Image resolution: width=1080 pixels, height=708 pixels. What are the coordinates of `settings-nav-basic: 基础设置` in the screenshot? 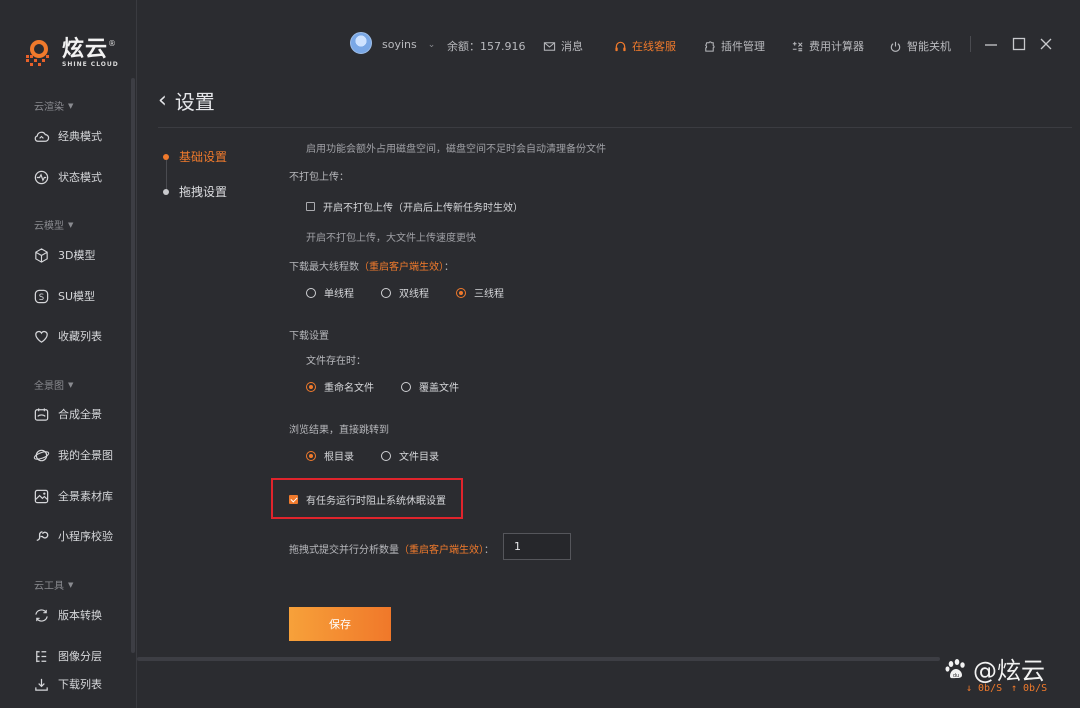 It's located at (195, 156).